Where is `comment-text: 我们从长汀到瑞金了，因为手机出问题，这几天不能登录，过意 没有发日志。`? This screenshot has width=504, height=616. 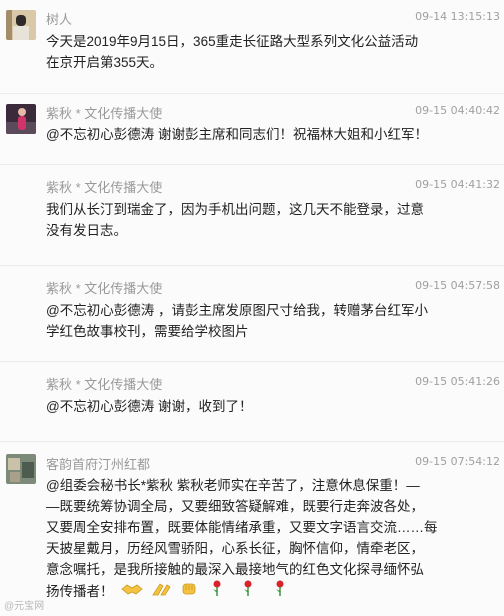 comment-text: 我们从长汀到瑞金了，因为手机出问题，这几天不能登录，过意 没有发日志。 is located at coordinates (268, 220).